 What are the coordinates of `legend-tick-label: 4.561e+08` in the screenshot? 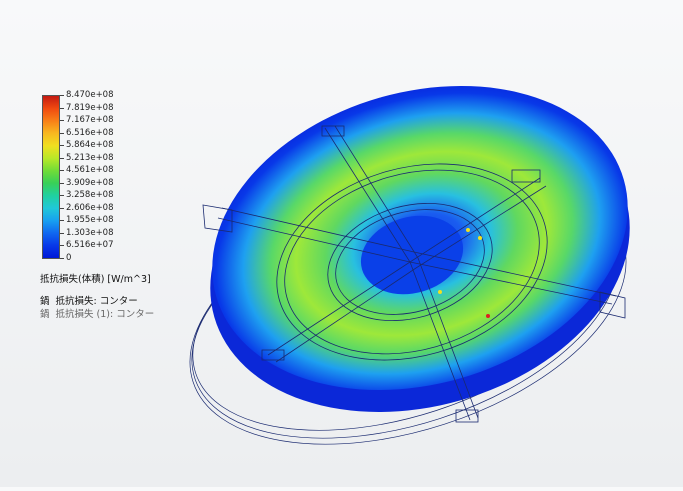 It's located at (90, 170).